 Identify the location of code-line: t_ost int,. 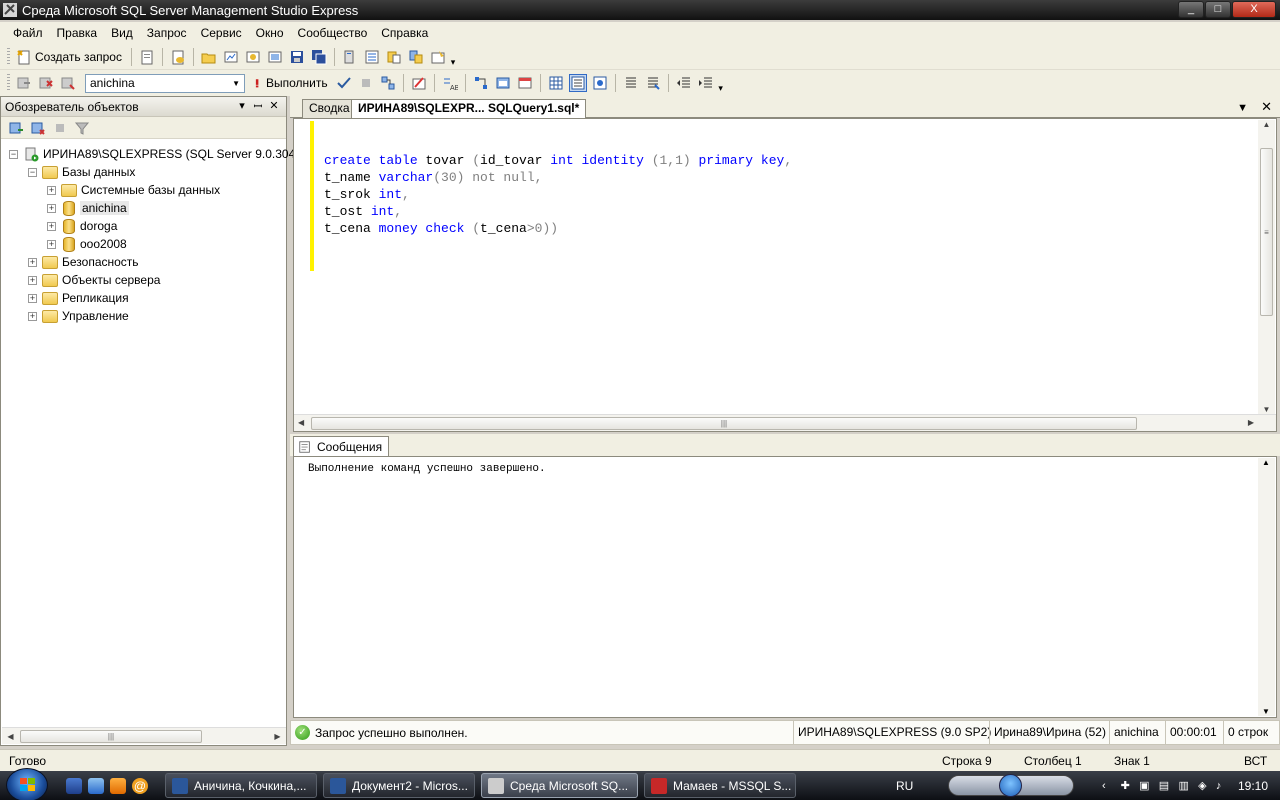
(558, 211).